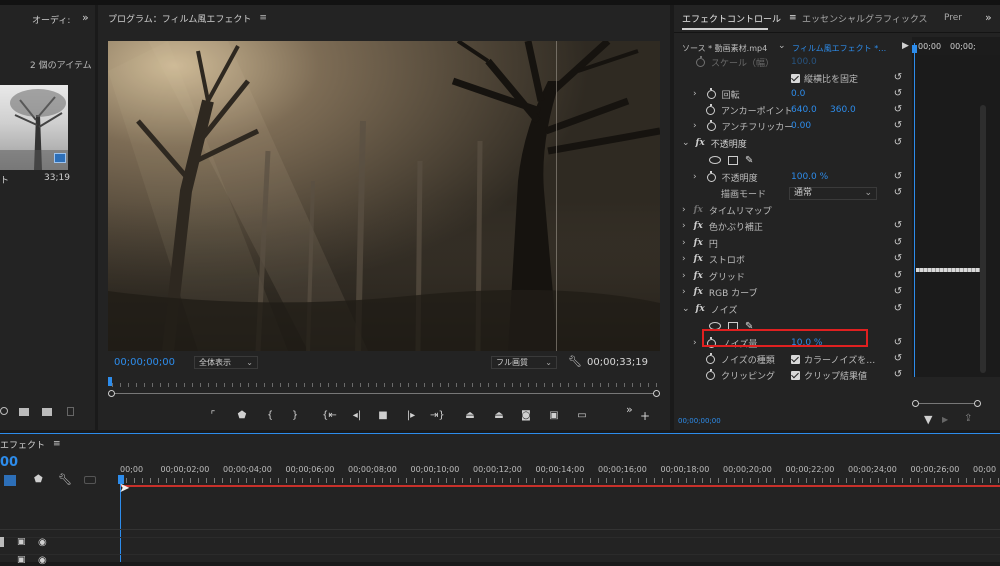 This screenshot has height=566, width=1000. Describe the element at coordinates (554, 416) in the screenshot. I see `comparison-view-icon: ▣` at that location.